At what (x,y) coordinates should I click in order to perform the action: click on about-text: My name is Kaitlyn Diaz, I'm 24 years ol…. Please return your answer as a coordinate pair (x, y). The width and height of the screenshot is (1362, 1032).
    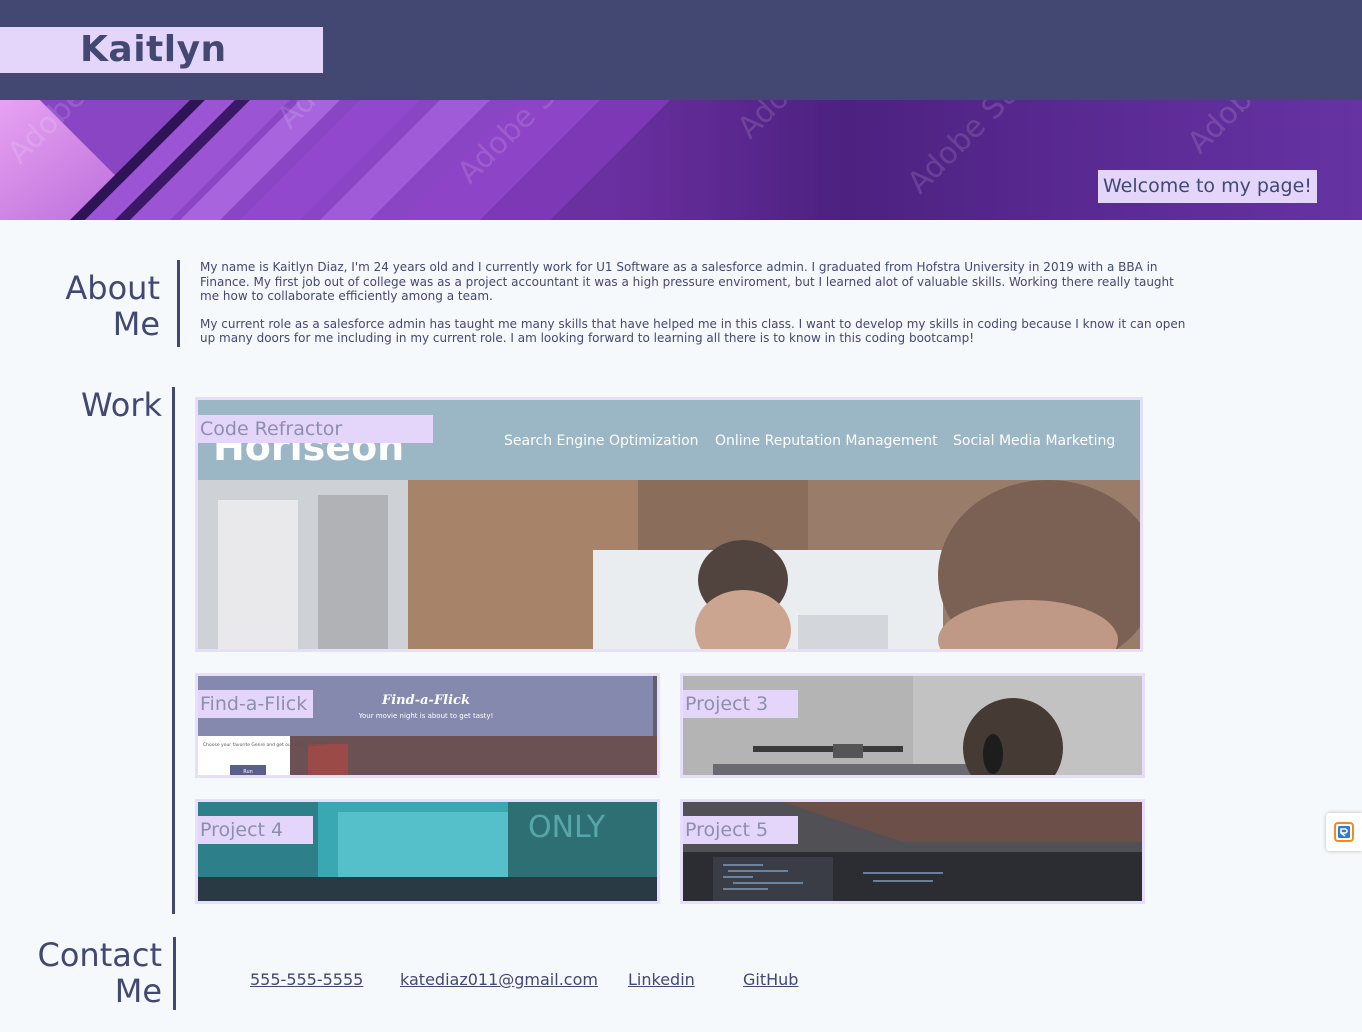
    Looking at the image, I should click on (695, 309).